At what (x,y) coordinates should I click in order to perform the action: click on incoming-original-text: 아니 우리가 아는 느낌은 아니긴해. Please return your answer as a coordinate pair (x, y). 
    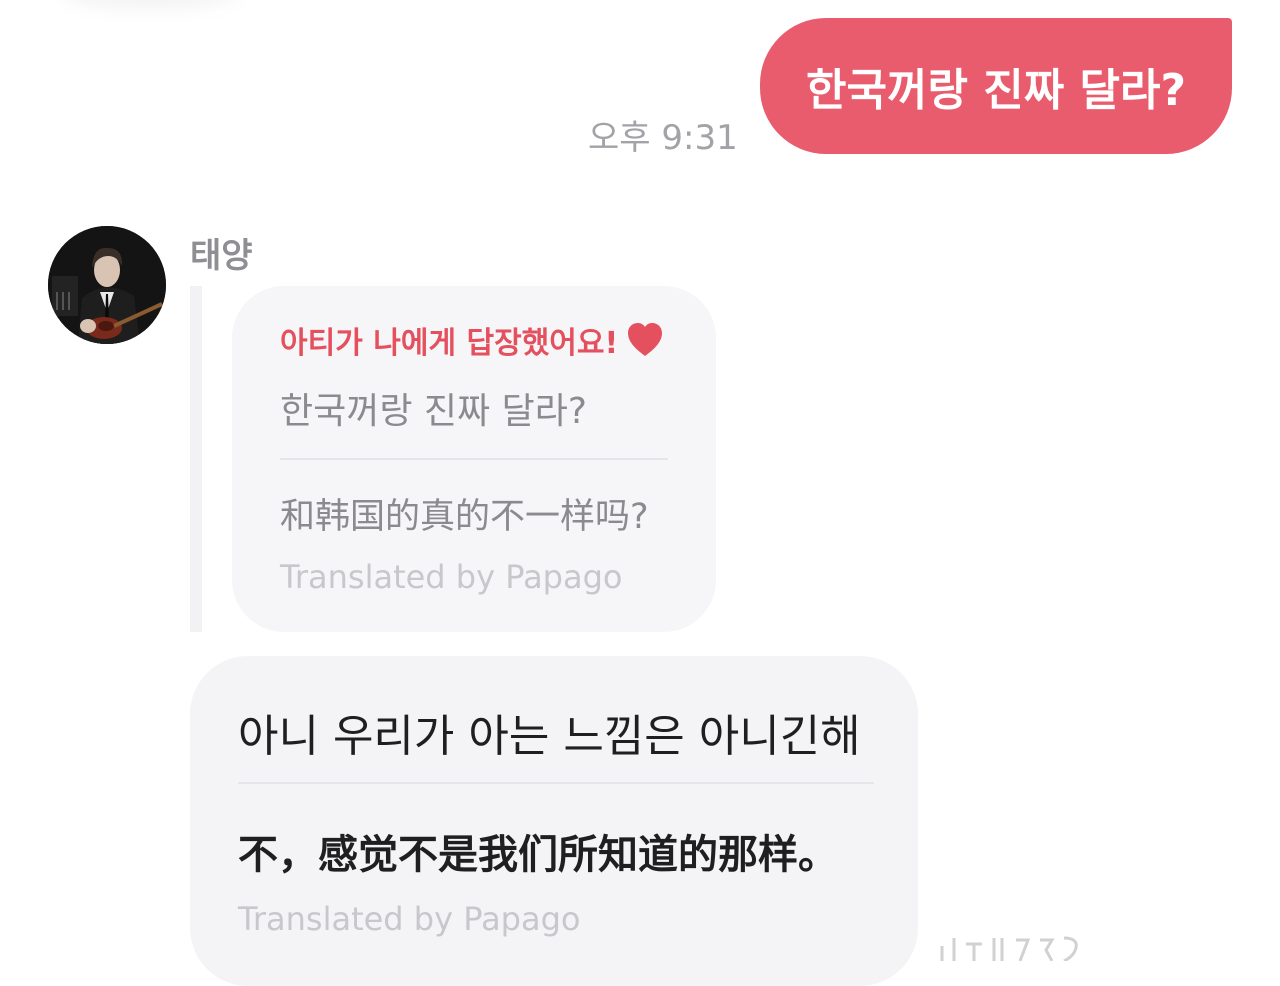
    Looking at the image, I should click on (549, 736).